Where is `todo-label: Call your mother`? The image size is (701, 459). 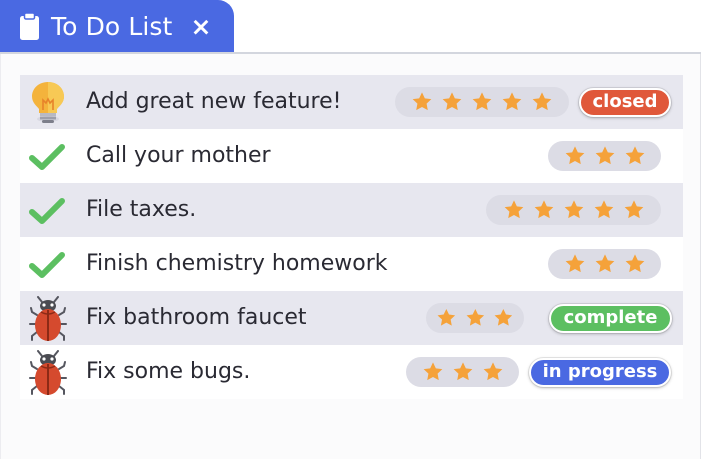
todo-label: Call your mother is located at coordinates (178, 155).